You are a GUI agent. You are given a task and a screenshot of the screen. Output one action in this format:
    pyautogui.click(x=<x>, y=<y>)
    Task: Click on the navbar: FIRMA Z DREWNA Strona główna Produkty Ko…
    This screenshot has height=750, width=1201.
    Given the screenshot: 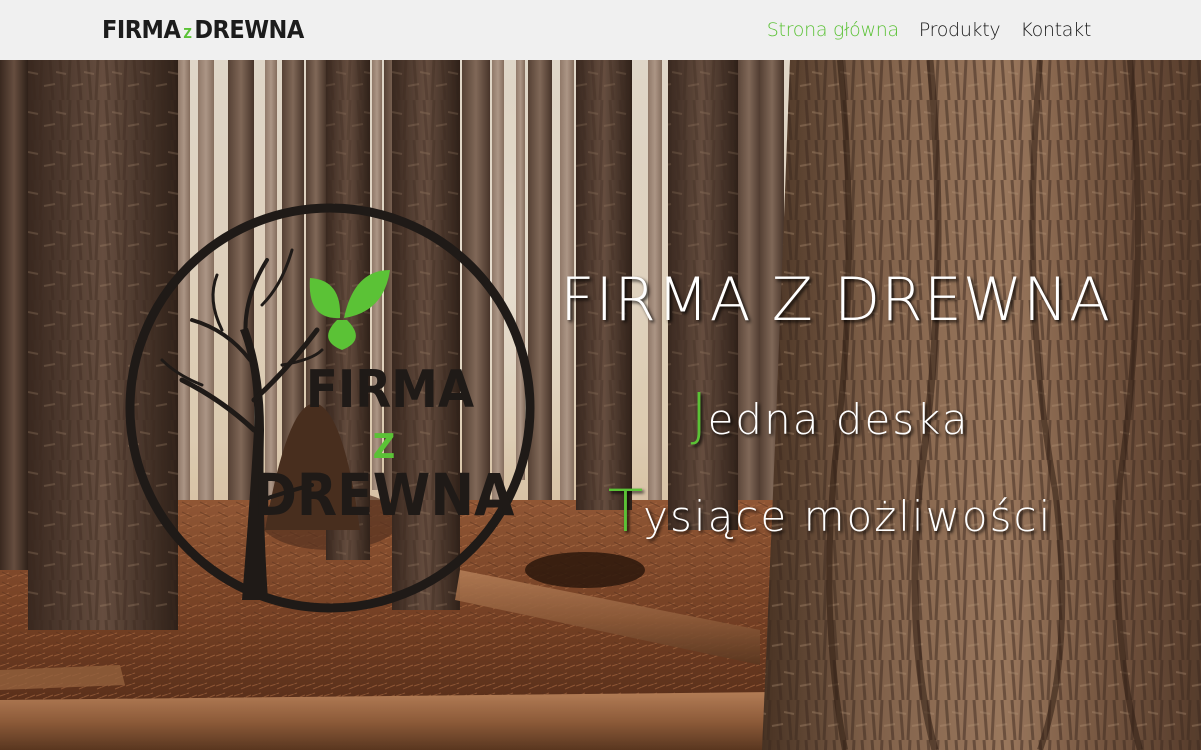 What is the action you would take?
    pyautogui.click(x=600, y=30)
    